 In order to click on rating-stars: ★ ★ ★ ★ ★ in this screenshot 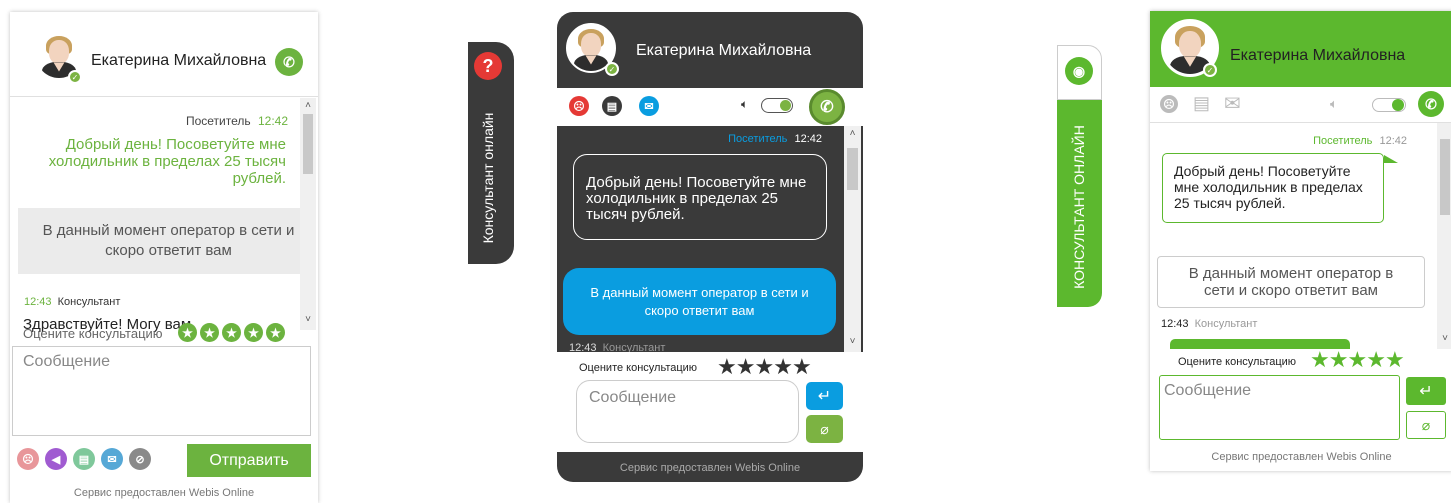, I will do `click(231, 332)`.